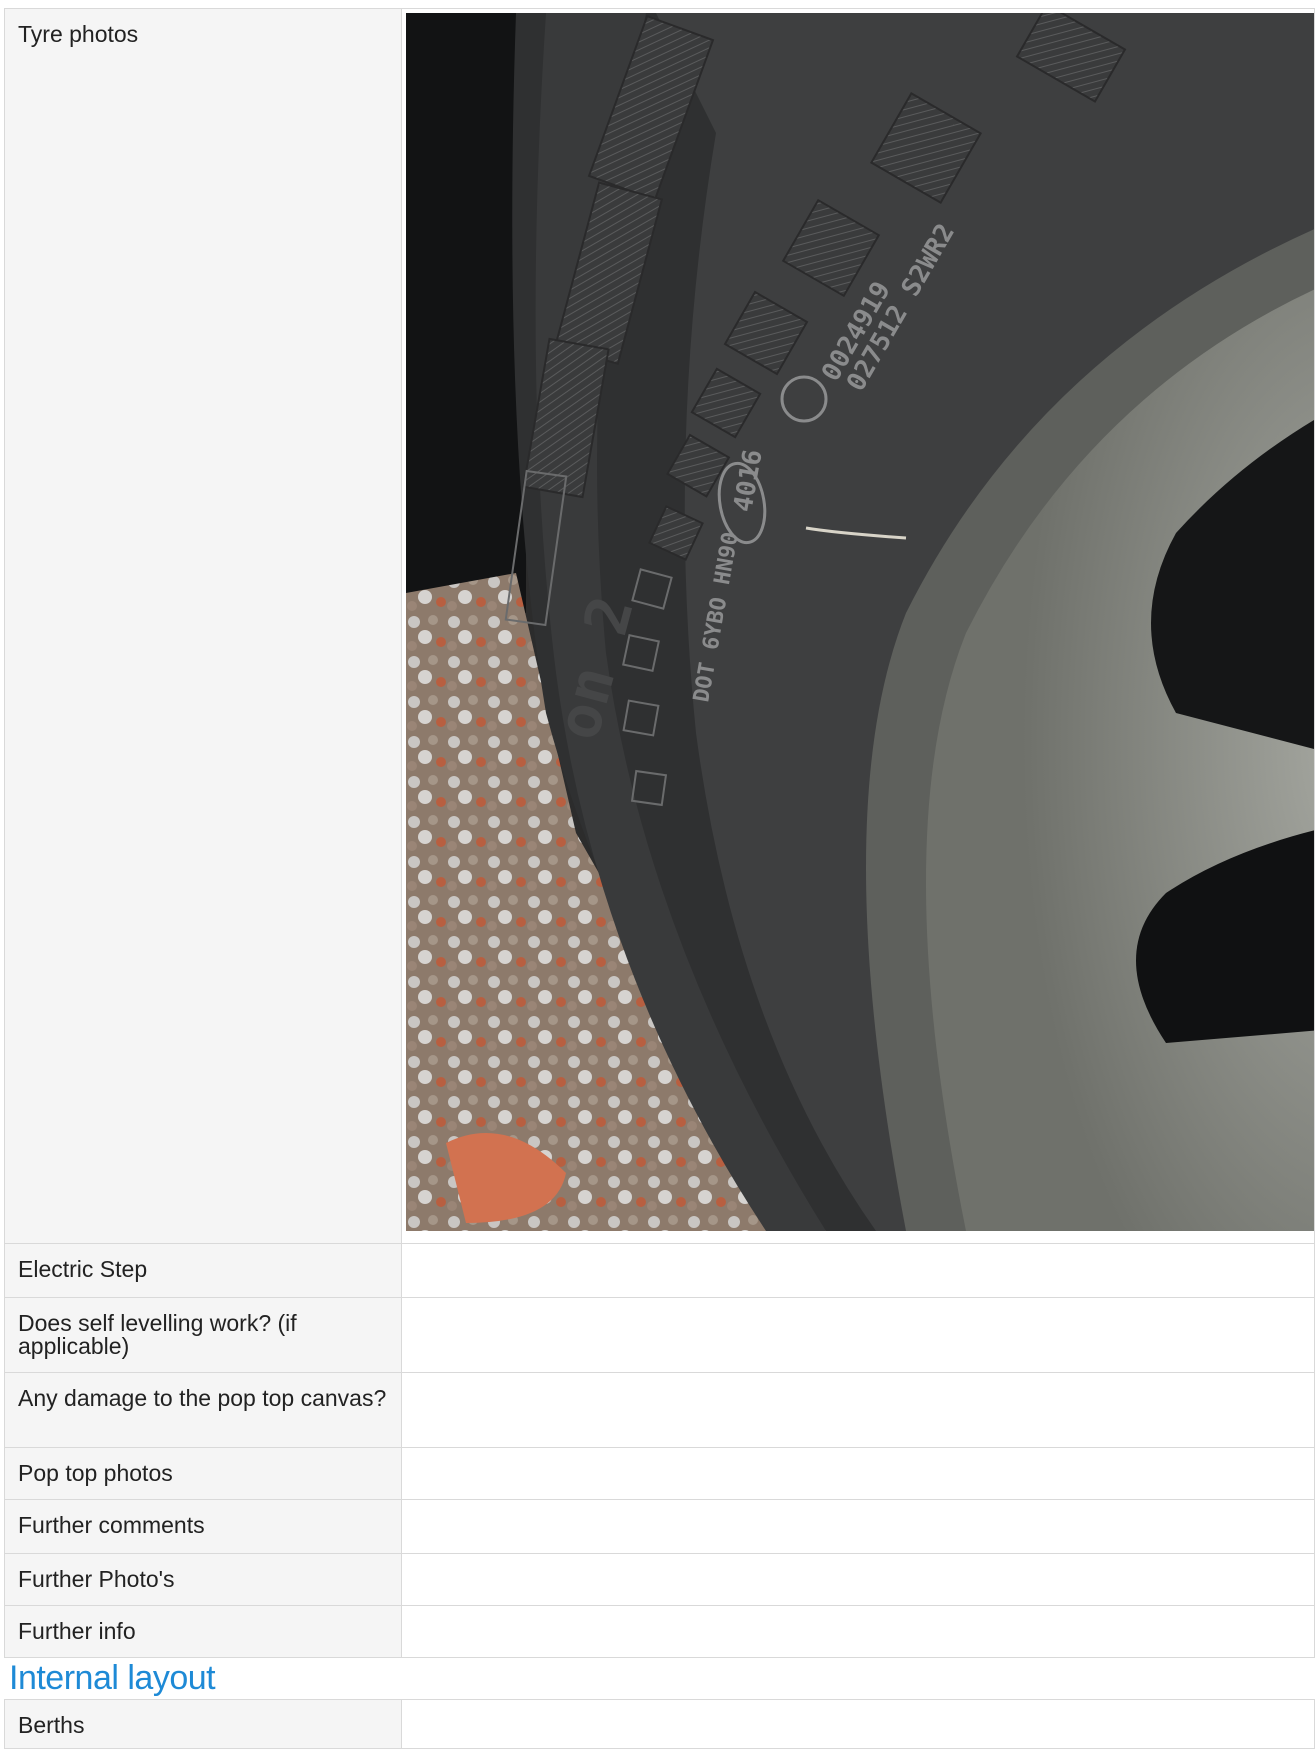 This screenshot has height=1749, width=1315. I want to click on table-row: Any damage to the pop top canvas?, so click(659, 1410).